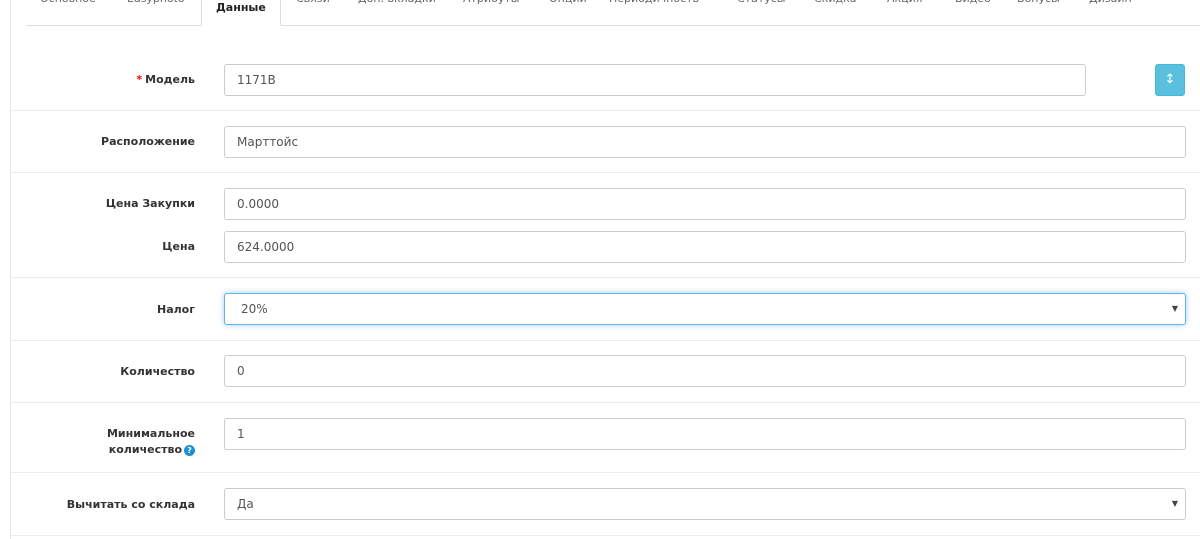 The width and height of the screenshot is (1200, 539). I want to click on question-circle-icon: ?, so click(189, 450).